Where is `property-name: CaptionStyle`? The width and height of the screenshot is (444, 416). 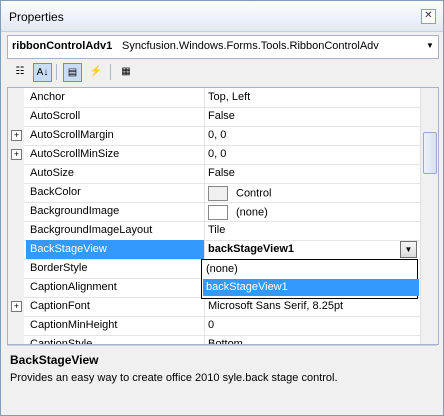 property-name: CaptionStyle is located at coordinates (61, 341).